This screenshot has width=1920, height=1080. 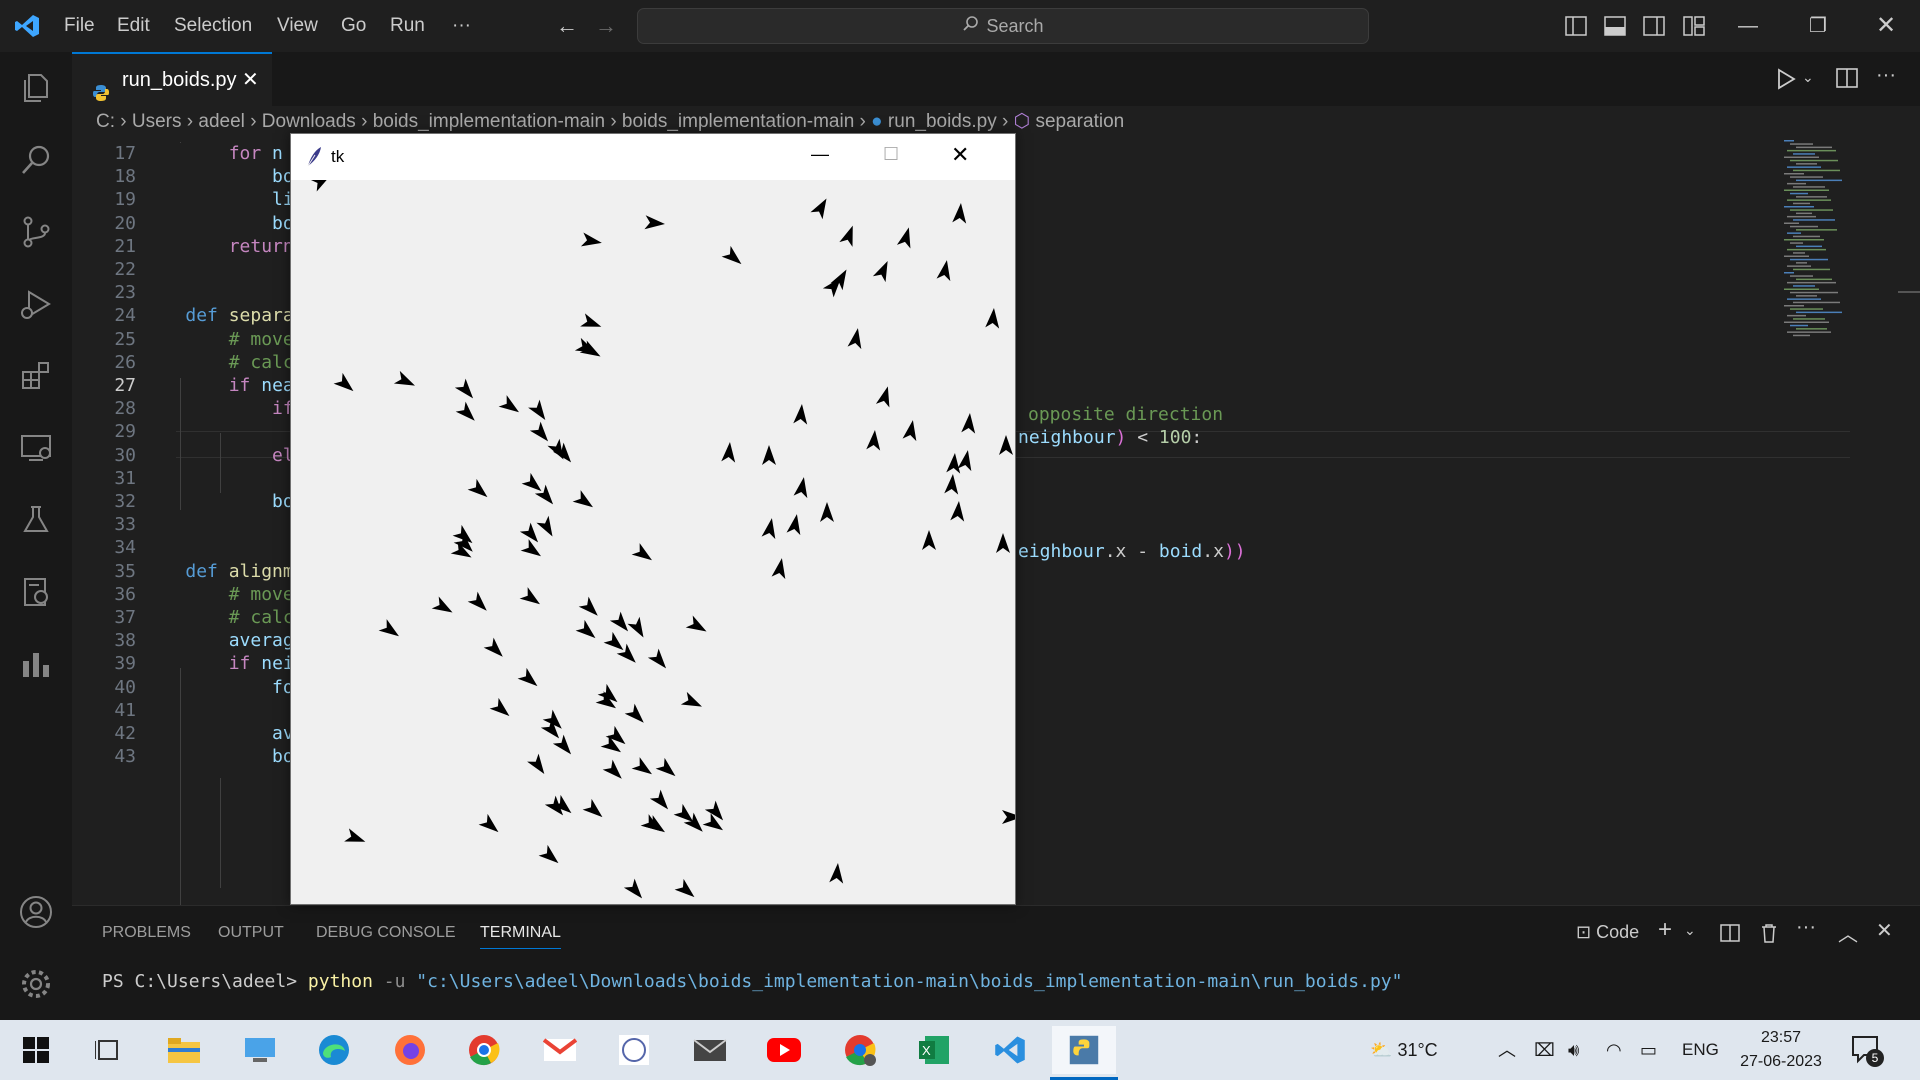 What do you see at coordinates (36, 376) in the screenshot?
I see `extensions-icon` at bounding box center [36, 376].